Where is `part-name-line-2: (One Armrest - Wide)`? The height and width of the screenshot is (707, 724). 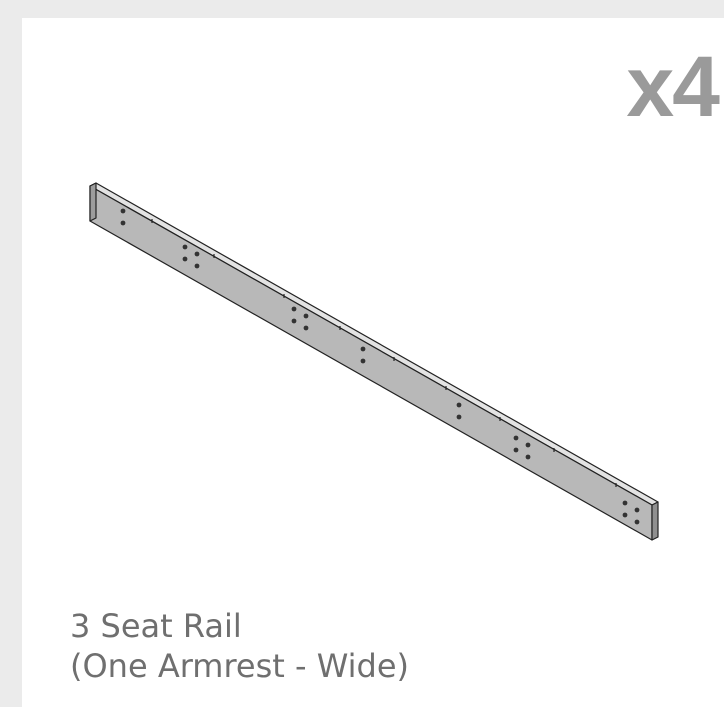 part-name-line-2: (One Armrest - Wide) is located at coordinates (240, 666).